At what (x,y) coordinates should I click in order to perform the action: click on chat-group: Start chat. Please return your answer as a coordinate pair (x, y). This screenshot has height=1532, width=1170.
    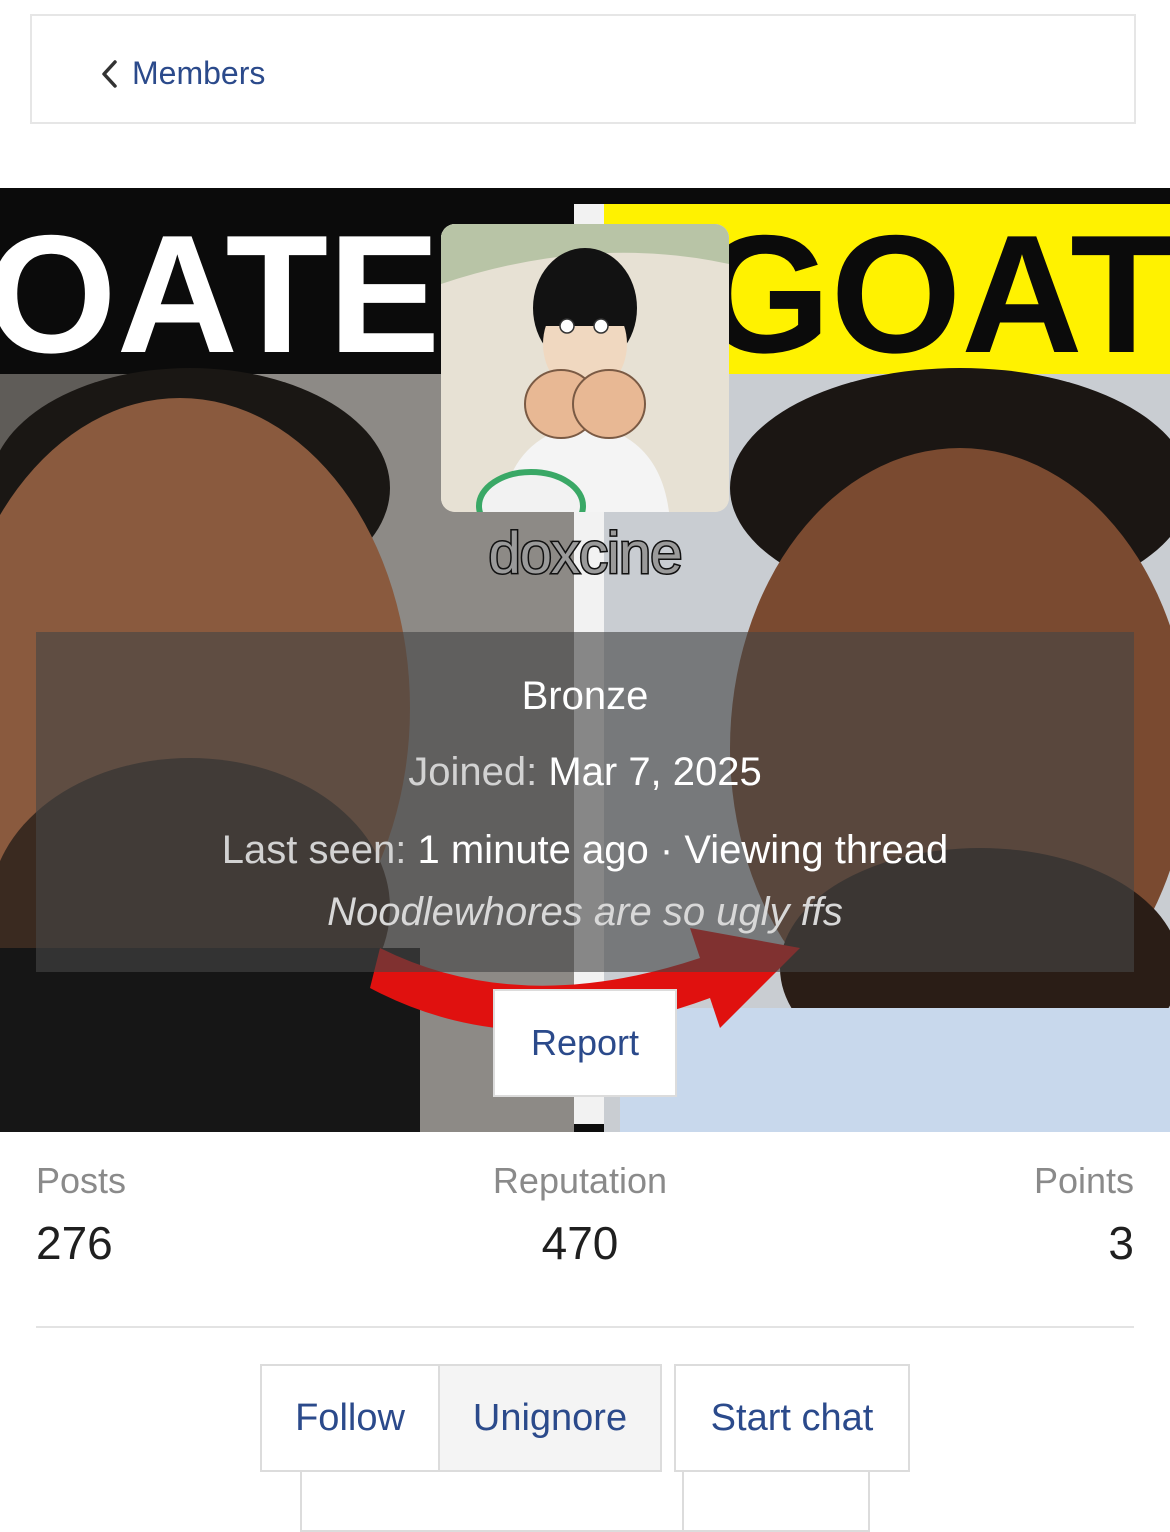
    Looking at the image, I should click on (792, 1418).